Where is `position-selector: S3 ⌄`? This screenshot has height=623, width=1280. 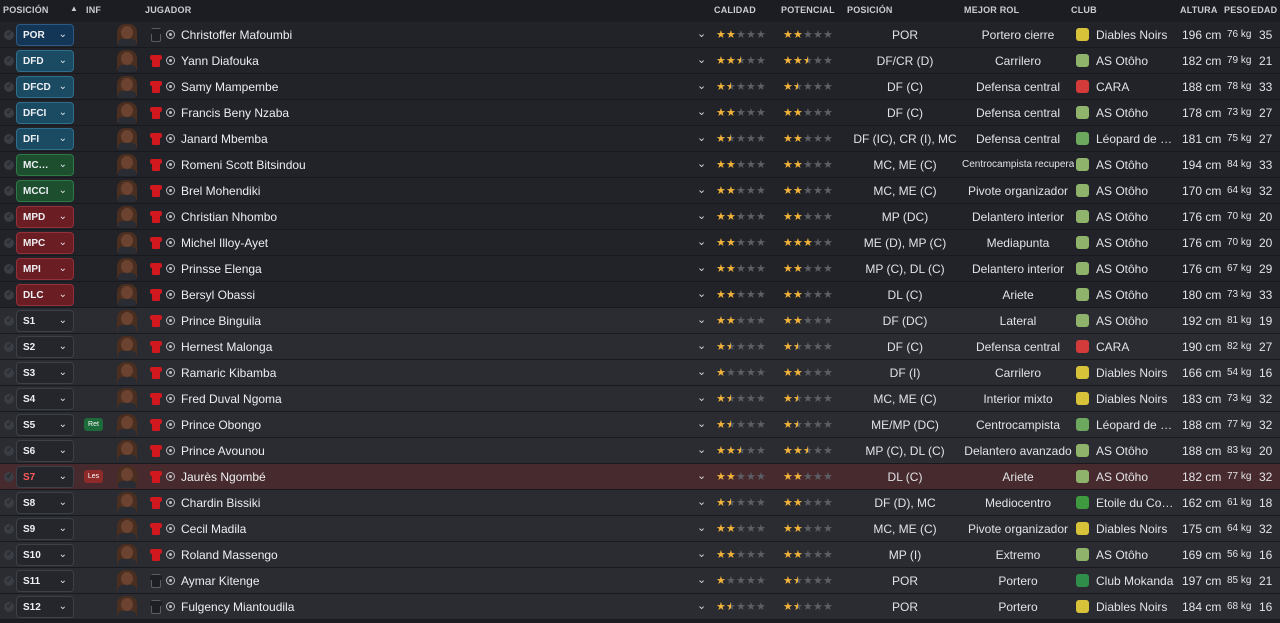
position-selector: S3 ⌄ is located at coordinates (45, 373).